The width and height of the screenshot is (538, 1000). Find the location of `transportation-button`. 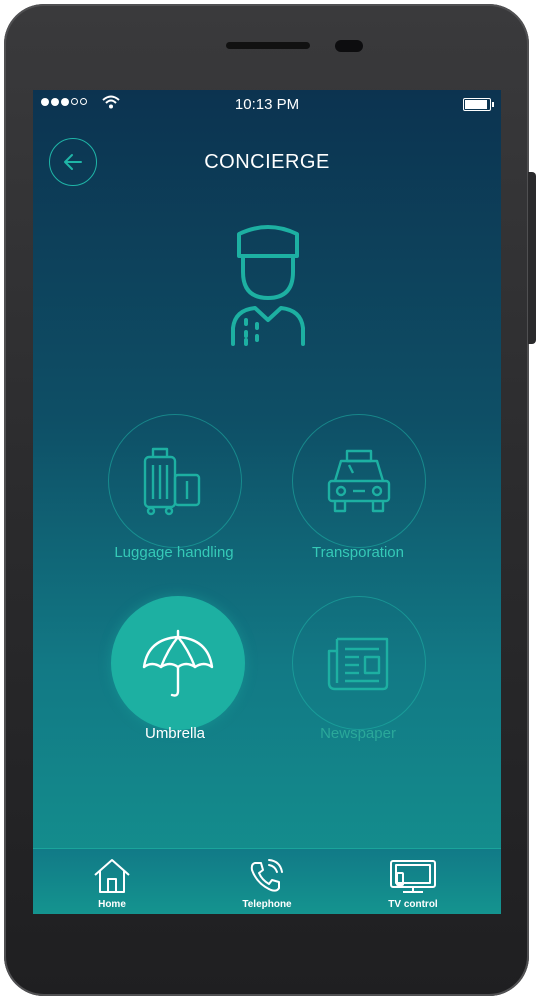

transportation-button is located at coordinates (359, 481).